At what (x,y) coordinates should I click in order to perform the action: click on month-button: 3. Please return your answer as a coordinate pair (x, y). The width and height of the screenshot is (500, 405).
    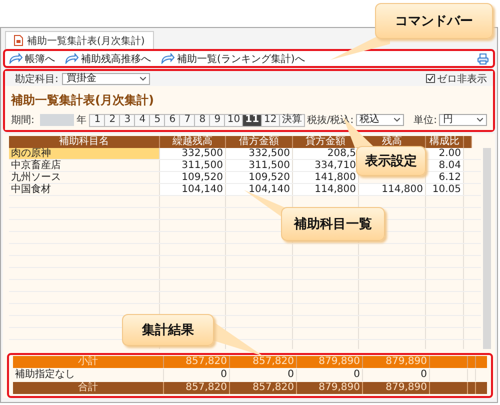
    Looking at the image, I should click on (127, 120).